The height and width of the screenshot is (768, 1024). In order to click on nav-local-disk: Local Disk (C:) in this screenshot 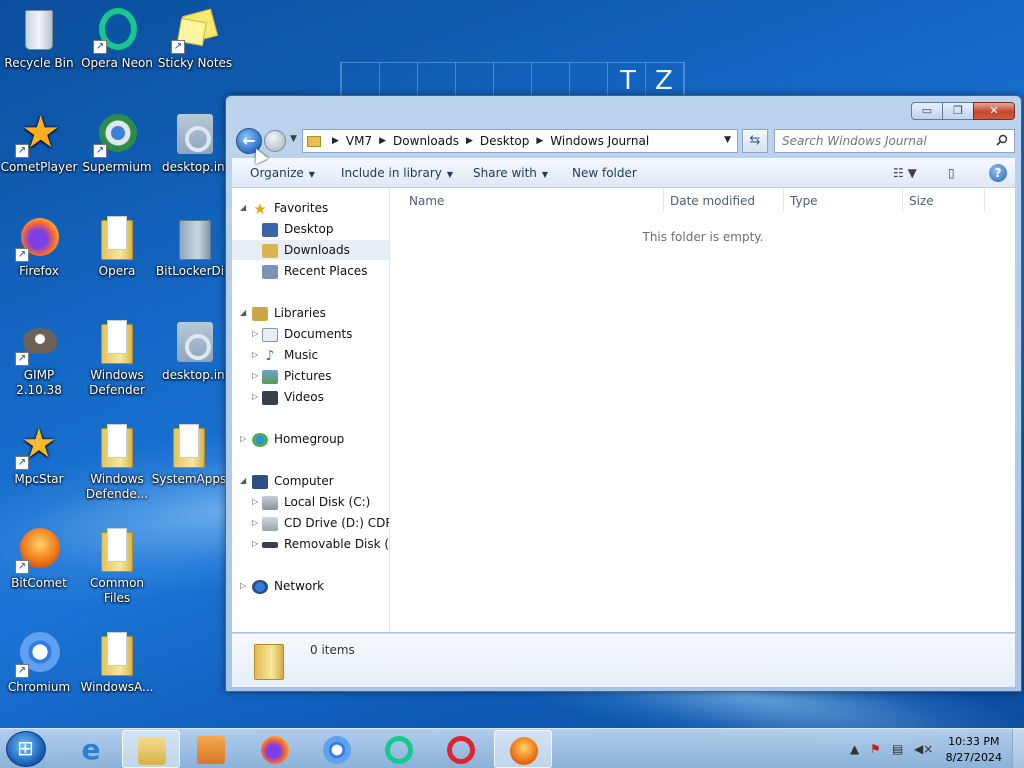, I will do `click(316, 502)`.